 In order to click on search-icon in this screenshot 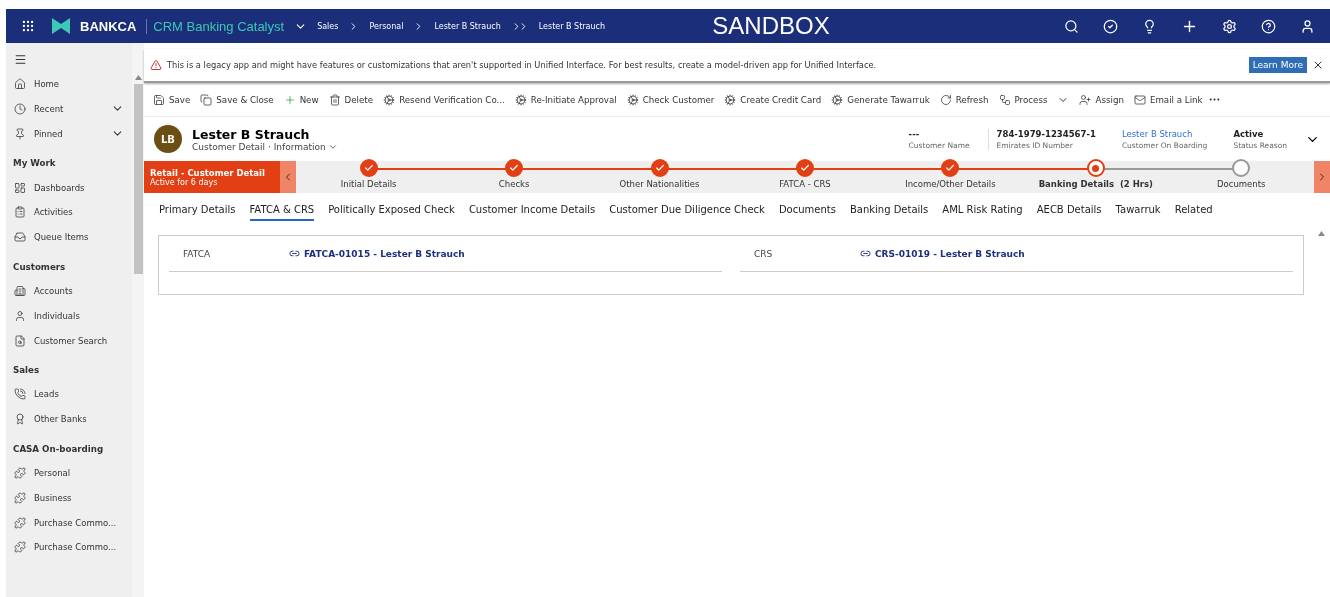, I will do `click(1071, 26)`.